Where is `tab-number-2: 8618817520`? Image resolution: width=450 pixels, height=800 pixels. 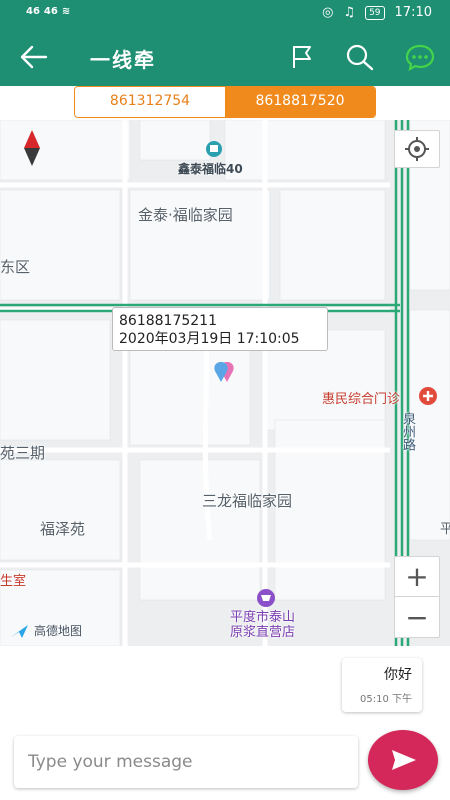 tab-number-2: 8618817520 is located at coordinates (300, 102).